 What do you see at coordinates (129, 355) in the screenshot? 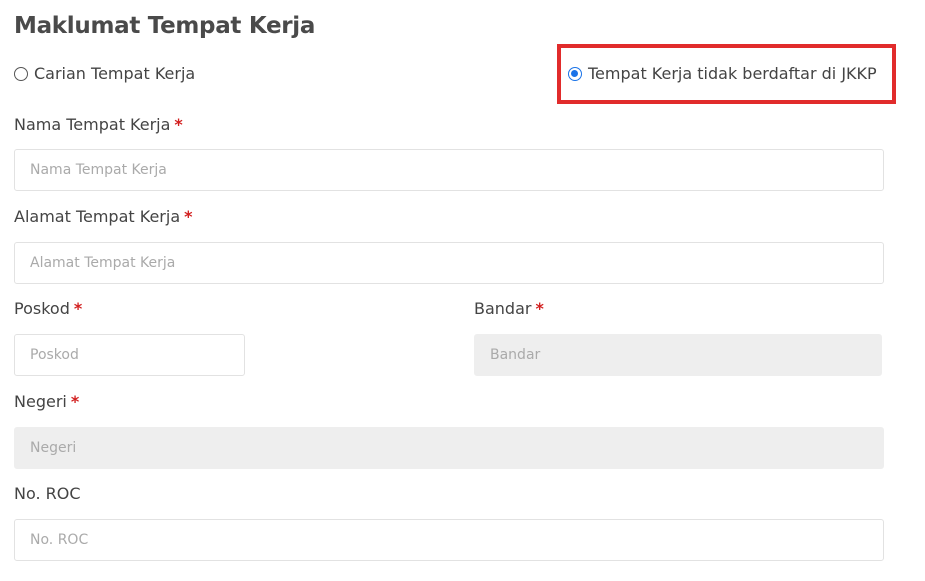
I see `poskod-input` at bounding box center [129, 355].